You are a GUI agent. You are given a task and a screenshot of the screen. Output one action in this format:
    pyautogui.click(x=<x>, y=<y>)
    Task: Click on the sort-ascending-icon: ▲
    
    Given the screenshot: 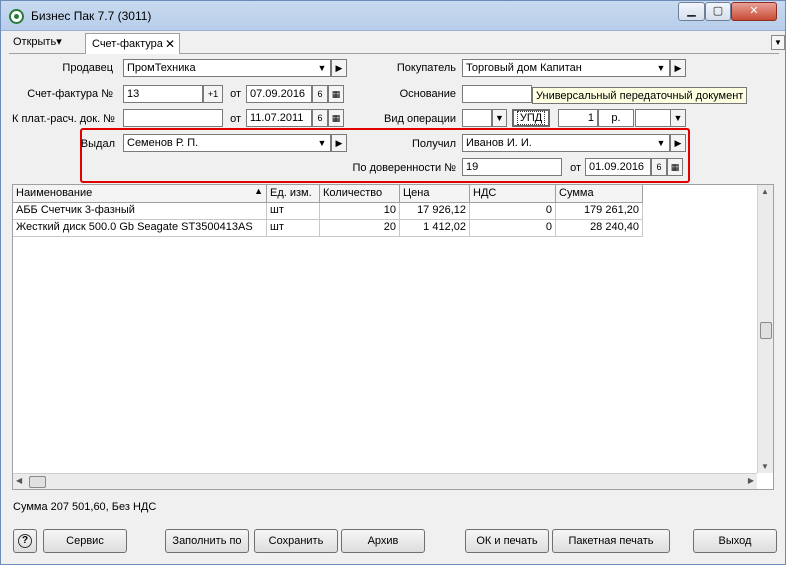 What is the action you would take?
    pyautogui.click(x=258, y=191)
    